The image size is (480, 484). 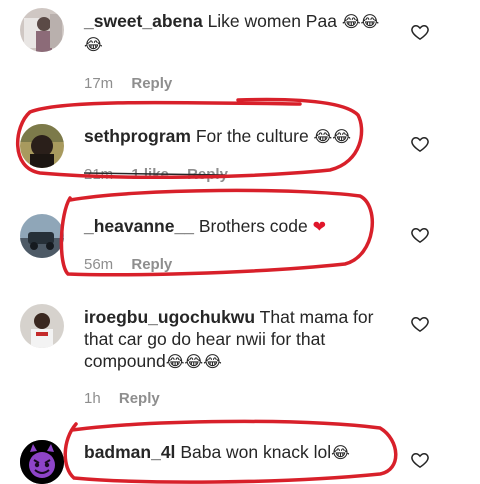 What do you see at coordinates (128, 83) in the screenshot?
I see `comment-meta: 17m Reply` at bounding box center [128, 83].